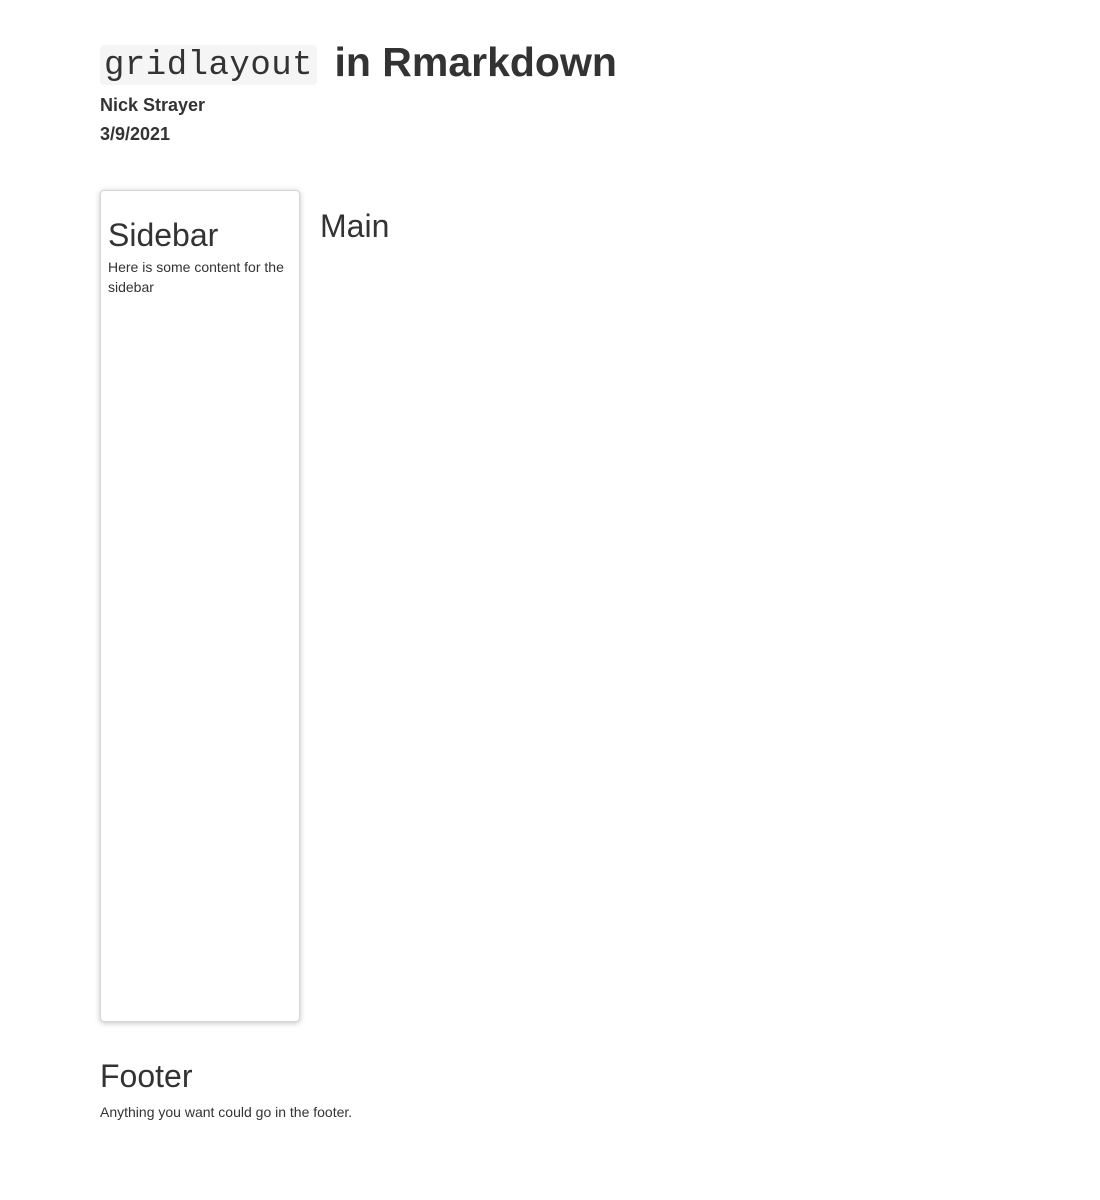 Image resolution: width=1100 pixels, height=1200 pixels. Describe the element at coordinates (209, 65) in the screenshot. I see `title-code: gridlayout` at that location.